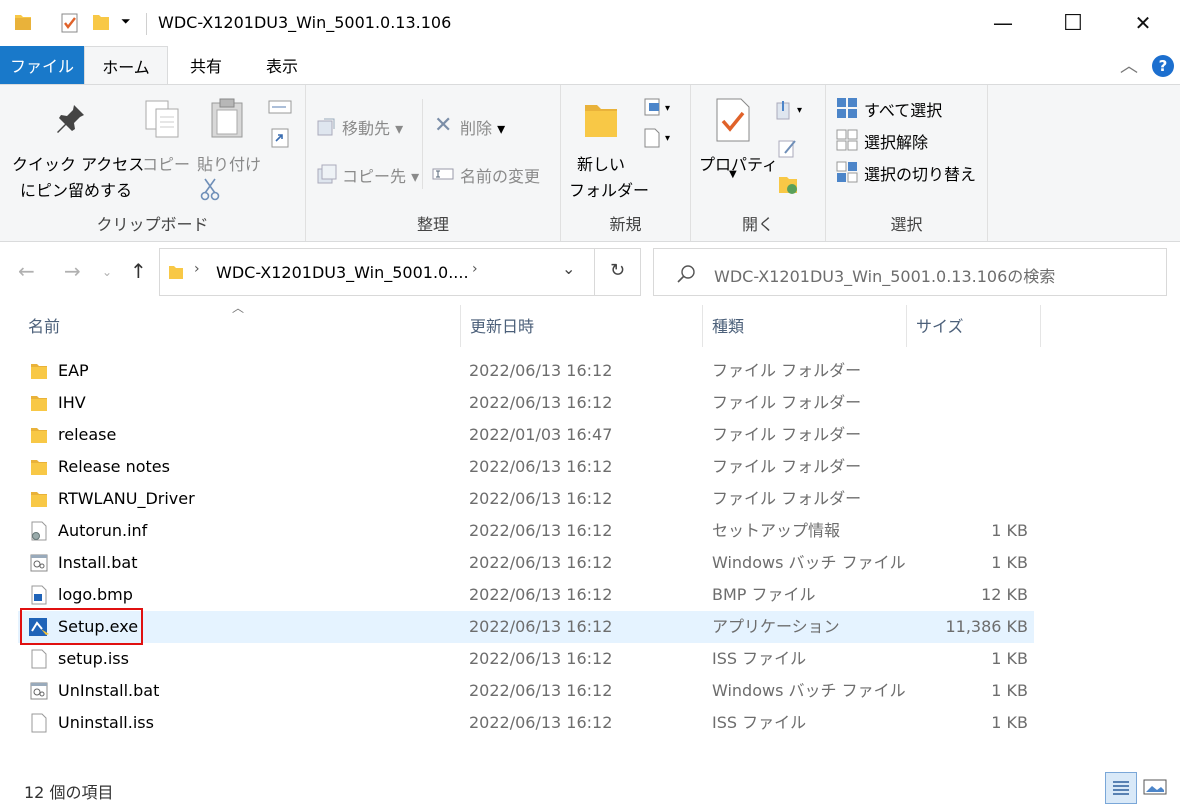 This screenshot has height=808, width=1180. I want to click on up-icon: ↑, so click(138, 271).